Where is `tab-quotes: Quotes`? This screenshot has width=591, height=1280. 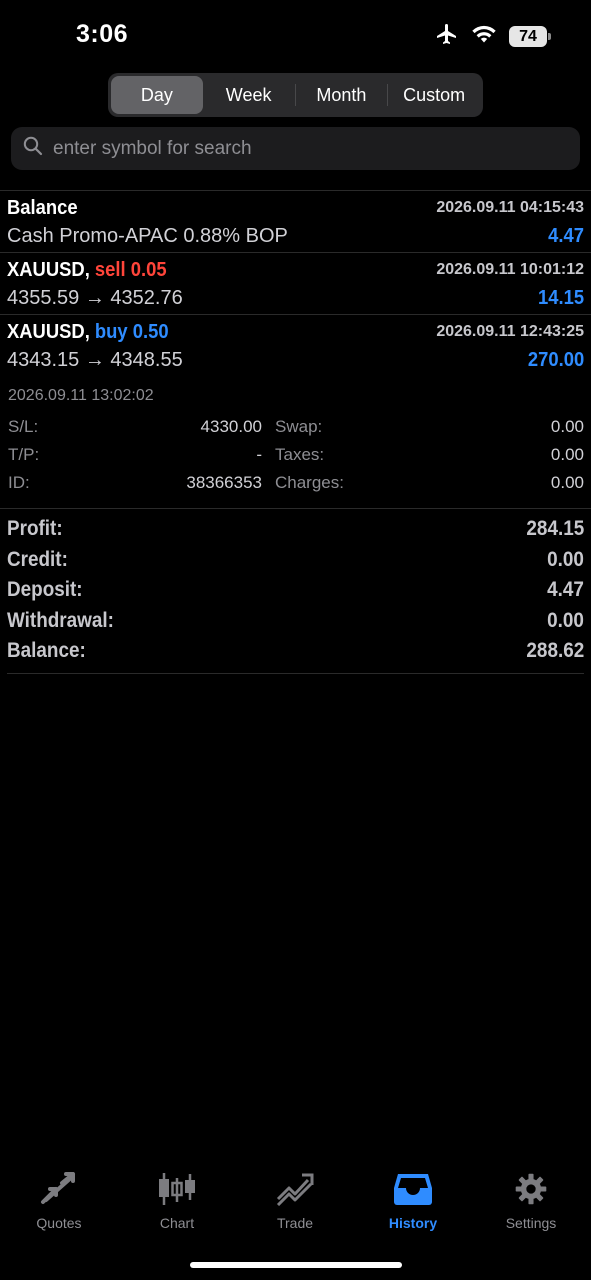
tab-quotes: Quotes is located at coordinates (59, 1201).